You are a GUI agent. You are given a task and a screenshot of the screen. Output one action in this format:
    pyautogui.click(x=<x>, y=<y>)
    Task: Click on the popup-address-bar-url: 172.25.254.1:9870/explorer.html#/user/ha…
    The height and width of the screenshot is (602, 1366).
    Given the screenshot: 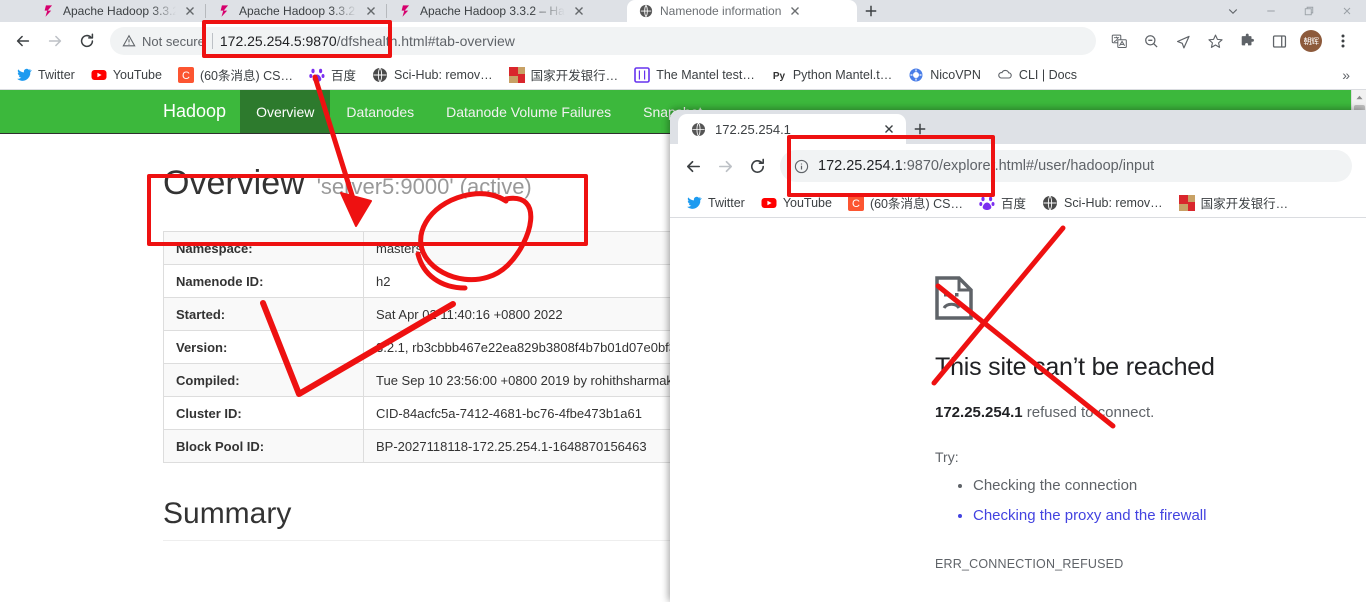 What is the action you would take?
    pyautogui.click(x=986, y=166)
    